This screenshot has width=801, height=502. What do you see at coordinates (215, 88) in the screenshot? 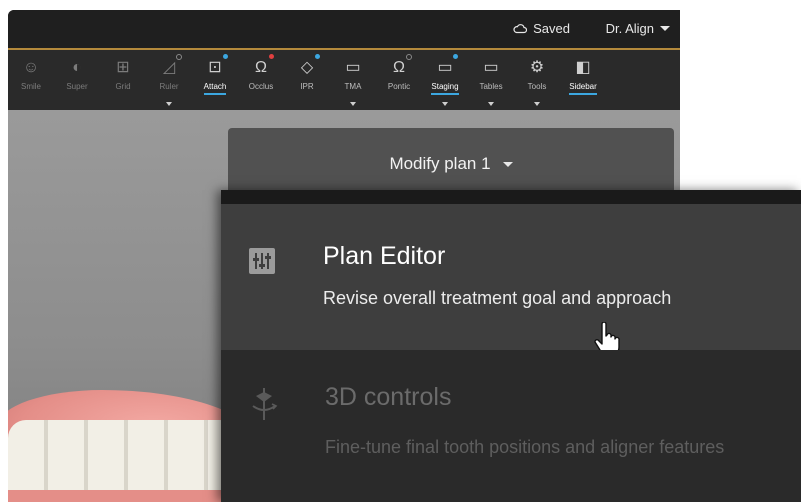
I see `tool-label: Attach` at bounding box center [215, 88].